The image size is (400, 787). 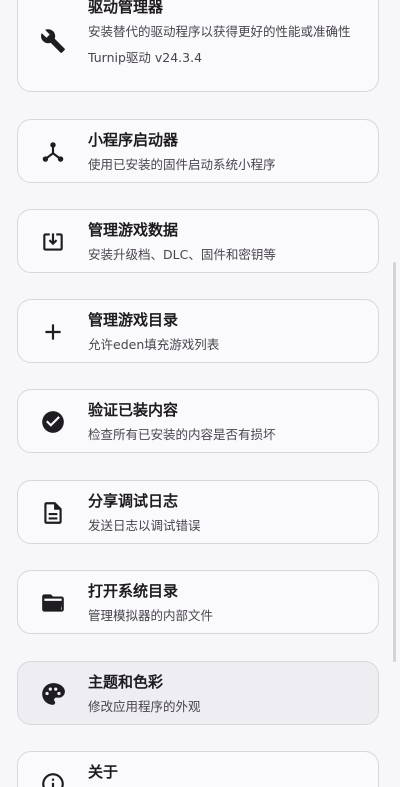 What do you see at coordinates (133, 230) in the screenshot?
I see `menu-item-title: 管理游戏数据` at bounding box center [133, 230].